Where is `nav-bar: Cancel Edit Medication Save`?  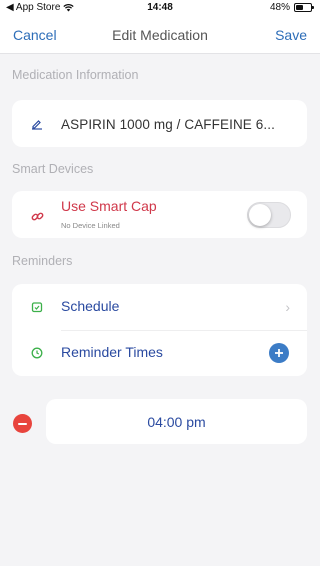
nav-bar: Cancel Edit Medication Save is located at coordinates (160, 35).